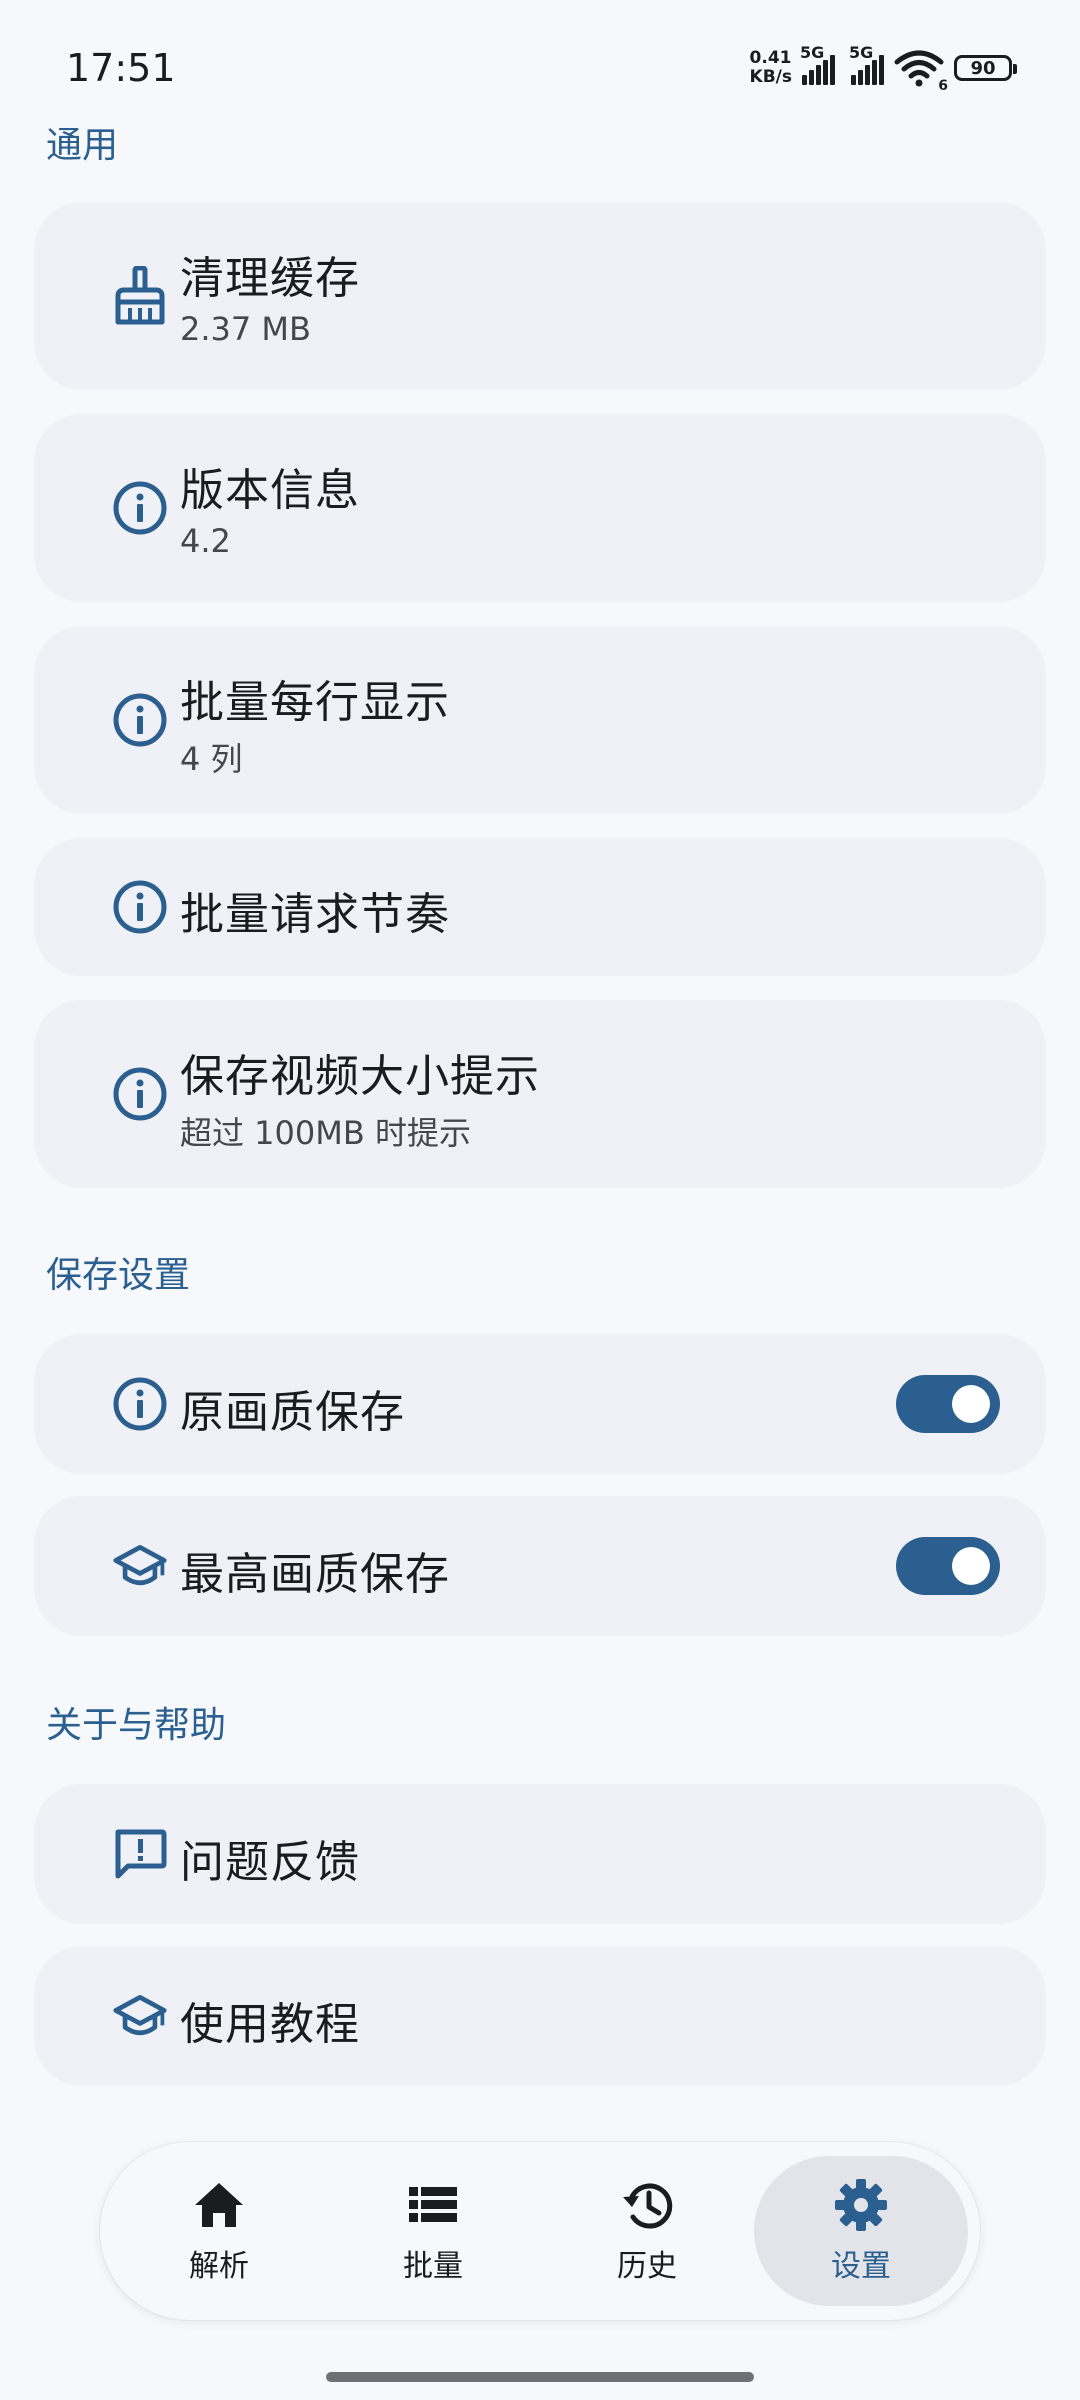  Describe the element at coordinates (270, 490) in the screenshot. I see `version-title: 版本信息` at that location.